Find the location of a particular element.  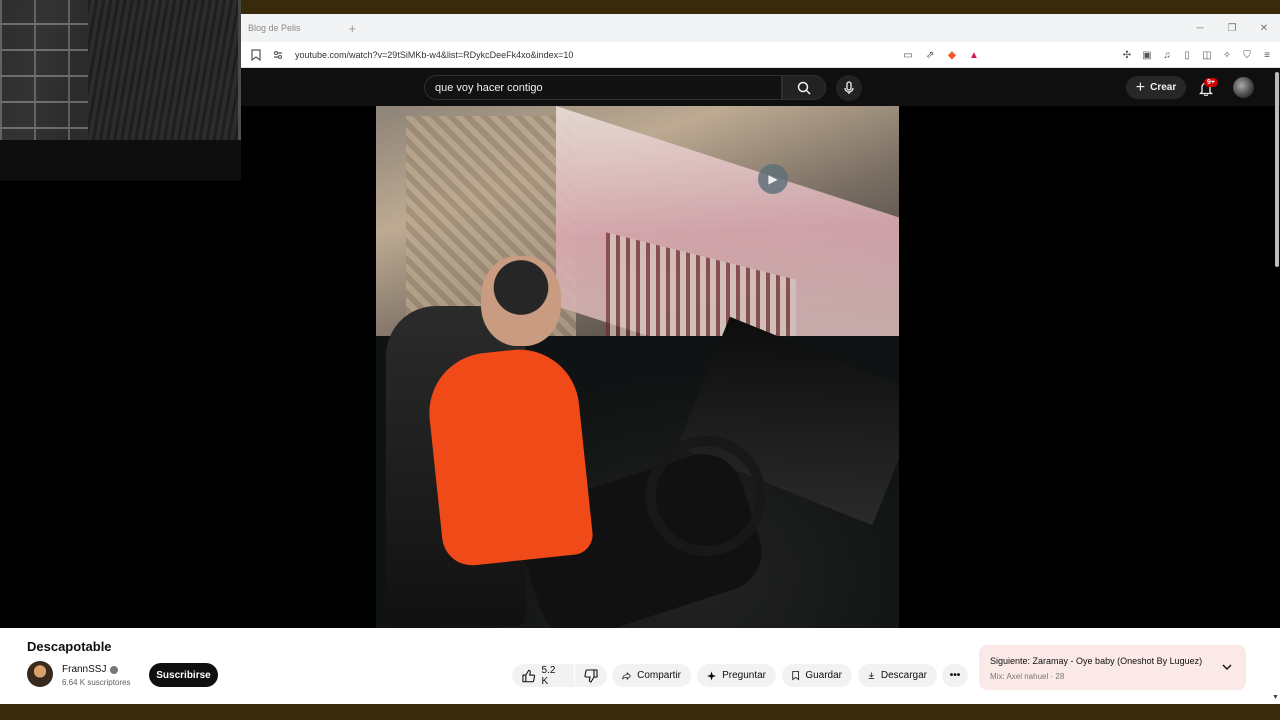

download-icon is located at coordinates (871, 675).